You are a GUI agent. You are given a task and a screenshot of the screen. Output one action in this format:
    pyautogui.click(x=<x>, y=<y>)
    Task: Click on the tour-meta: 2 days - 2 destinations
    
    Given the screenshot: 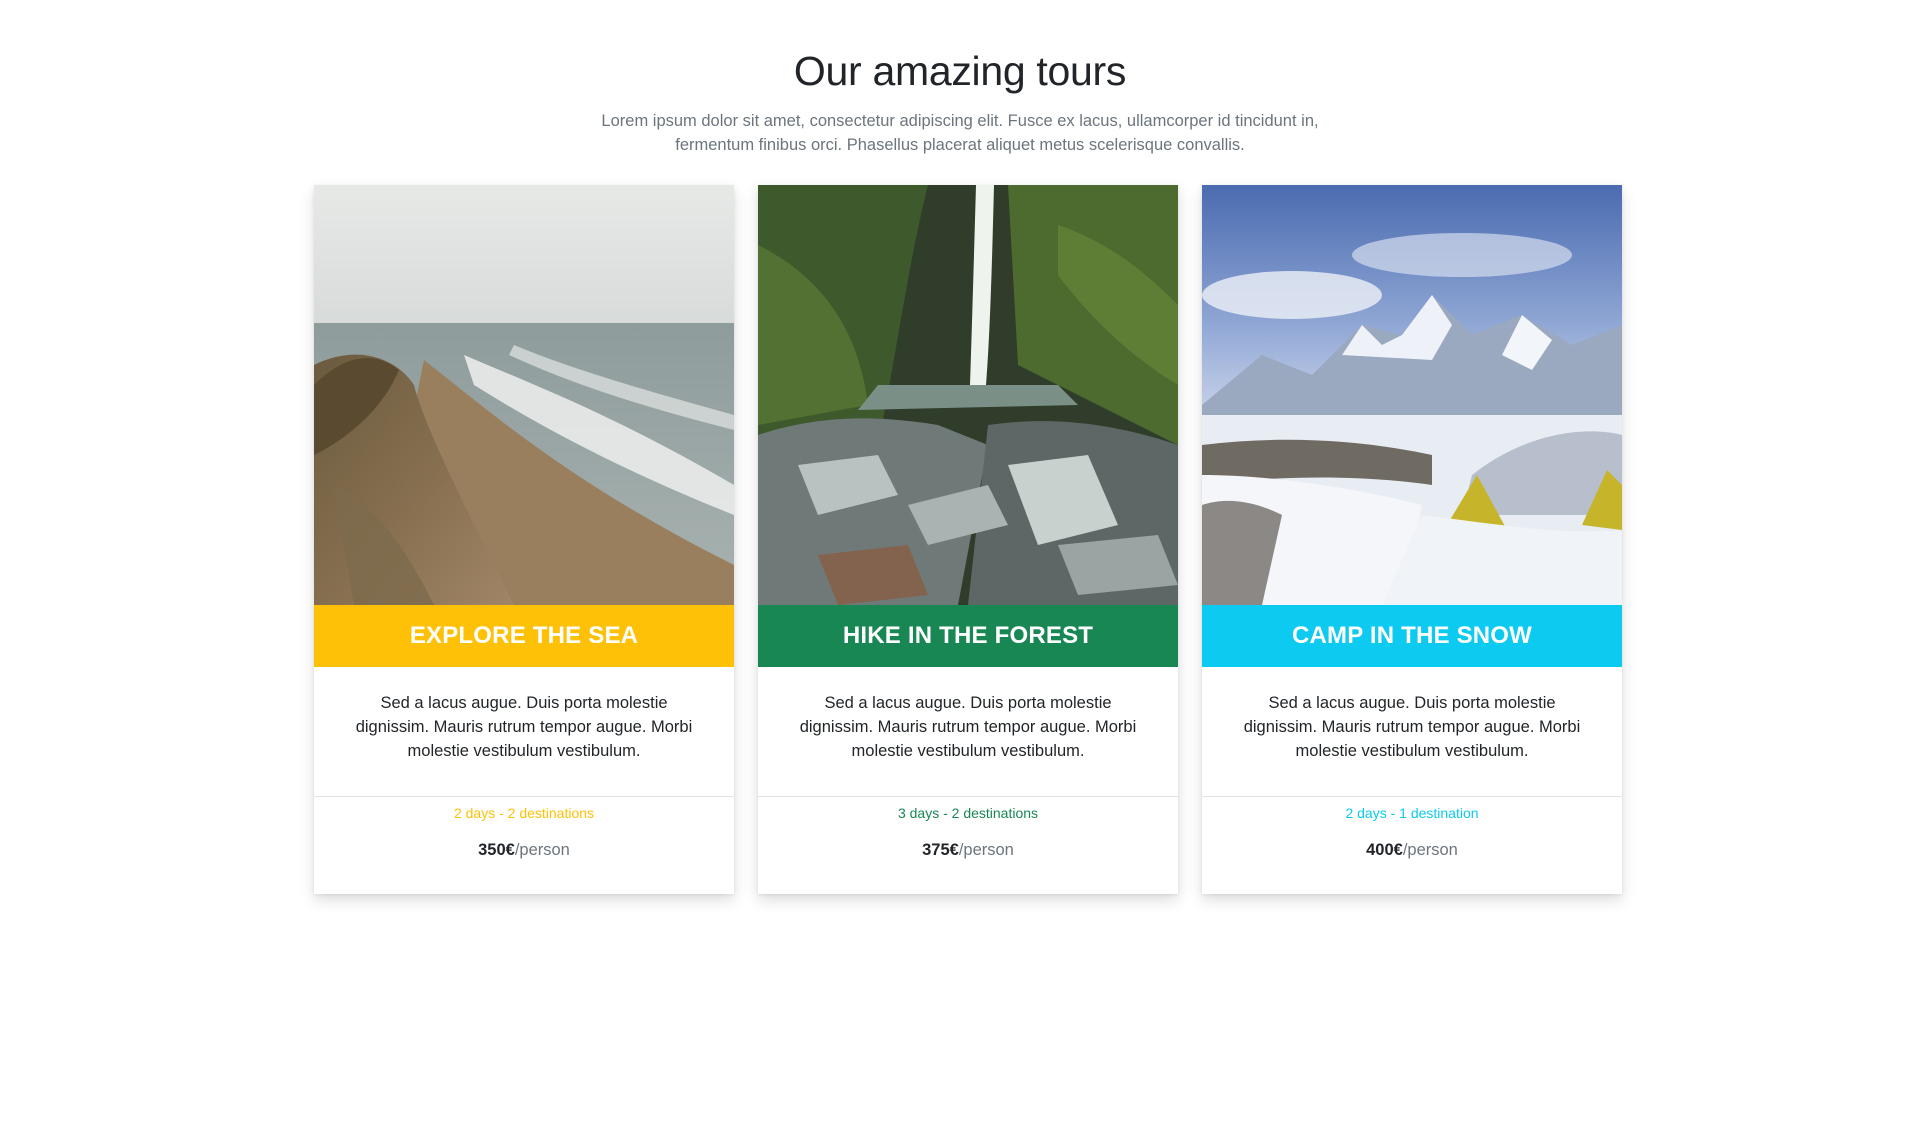 What is the action you would take?
    pyautogui.click(x=524, y=813)
    